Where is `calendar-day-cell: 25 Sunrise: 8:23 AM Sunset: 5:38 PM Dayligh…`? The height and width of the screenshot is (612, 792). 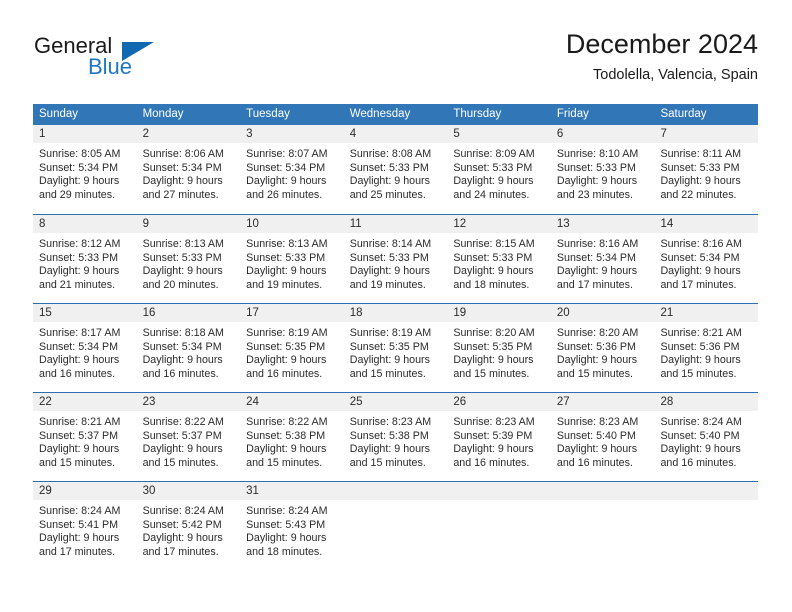 calendar-day-cell: 25 Sunrise: 8:23 AM Sunset: 5:38 PM Dayligh… is located at coordinates (395, 437).